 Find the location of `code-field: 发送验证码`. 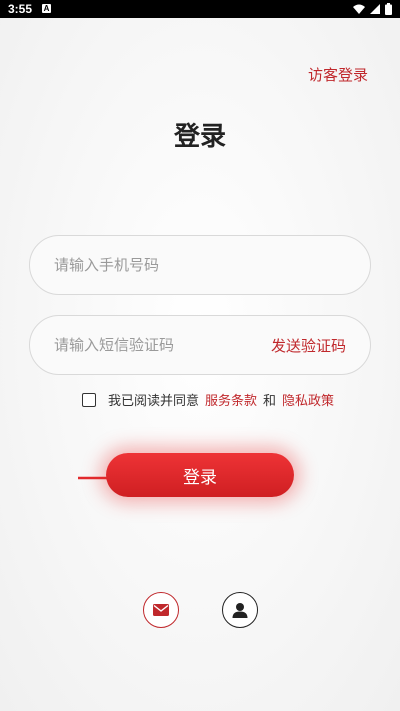

code-field: 发送验证码 is located at coordinates (200, 345).